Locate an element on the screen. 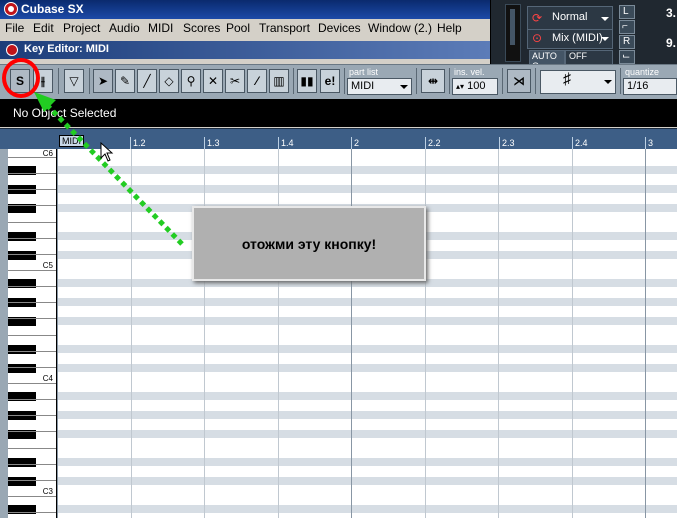 The height and width of the screenshot is (518, 677). show-info-button: ▽ is located at coordinates (74, 81).